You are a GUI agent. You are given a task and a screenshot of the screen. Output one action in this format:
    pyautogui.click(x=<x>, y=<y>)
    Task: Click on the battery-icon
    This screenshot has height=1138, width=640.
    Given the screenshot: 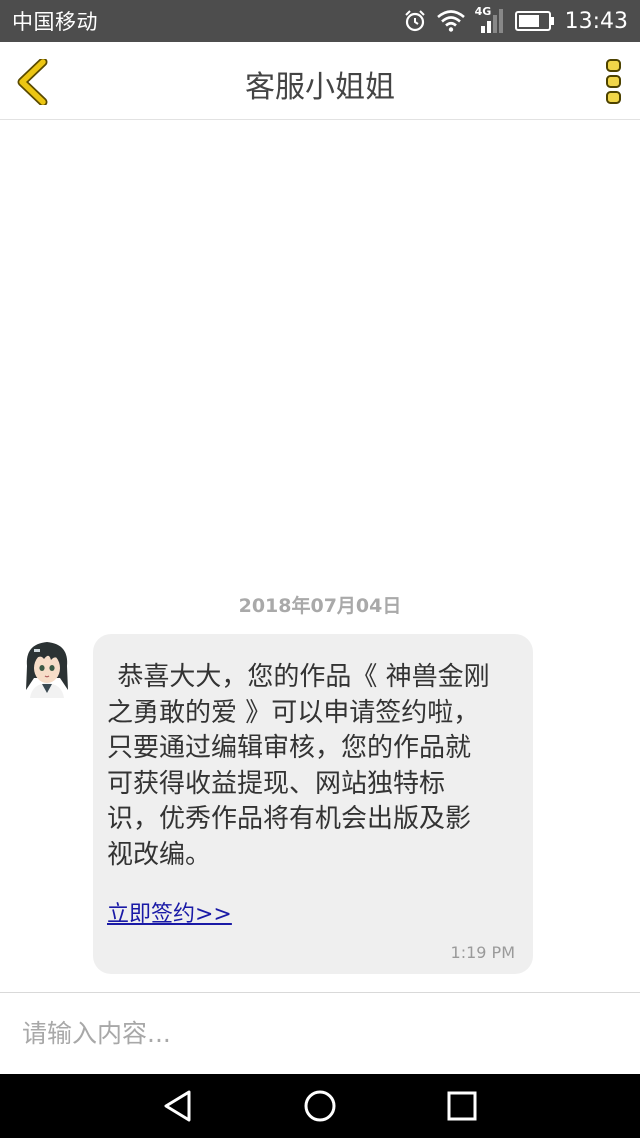 What is the action you would take?
    pyautogui.click(x=534, y=21)
    